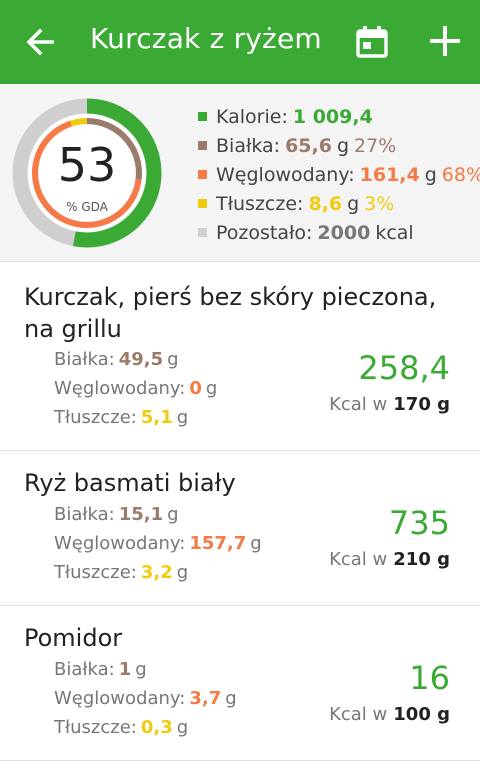 The height and width of the screenshot is (761, 480). Describe the element at coordinates (121, 572) in the screenshot. I see `food-fat: Tłuszcze: 3,2 g` at that location.